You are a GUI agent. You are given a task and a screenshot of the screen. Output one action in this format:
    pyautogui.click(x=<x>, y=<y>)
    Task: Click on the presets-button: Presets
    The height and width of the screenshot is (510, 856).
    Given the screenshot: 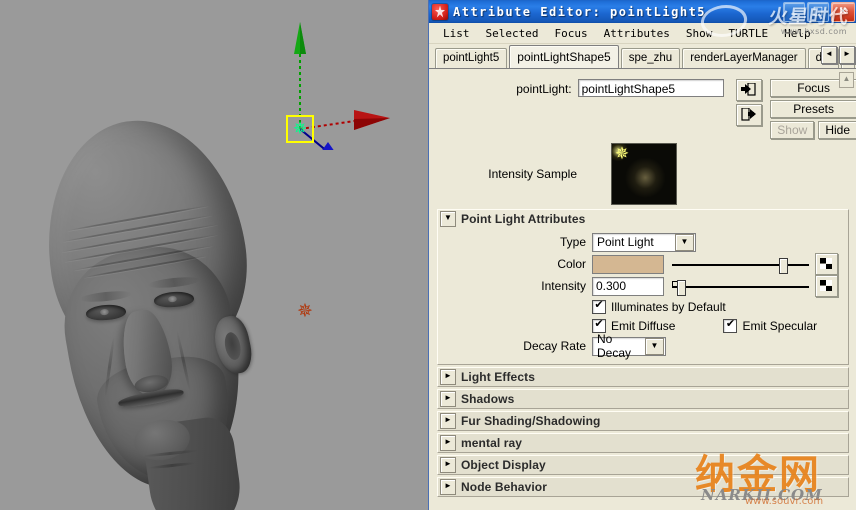 What is the action you would take?
    pyautogui.click(x=813, y=109)
    